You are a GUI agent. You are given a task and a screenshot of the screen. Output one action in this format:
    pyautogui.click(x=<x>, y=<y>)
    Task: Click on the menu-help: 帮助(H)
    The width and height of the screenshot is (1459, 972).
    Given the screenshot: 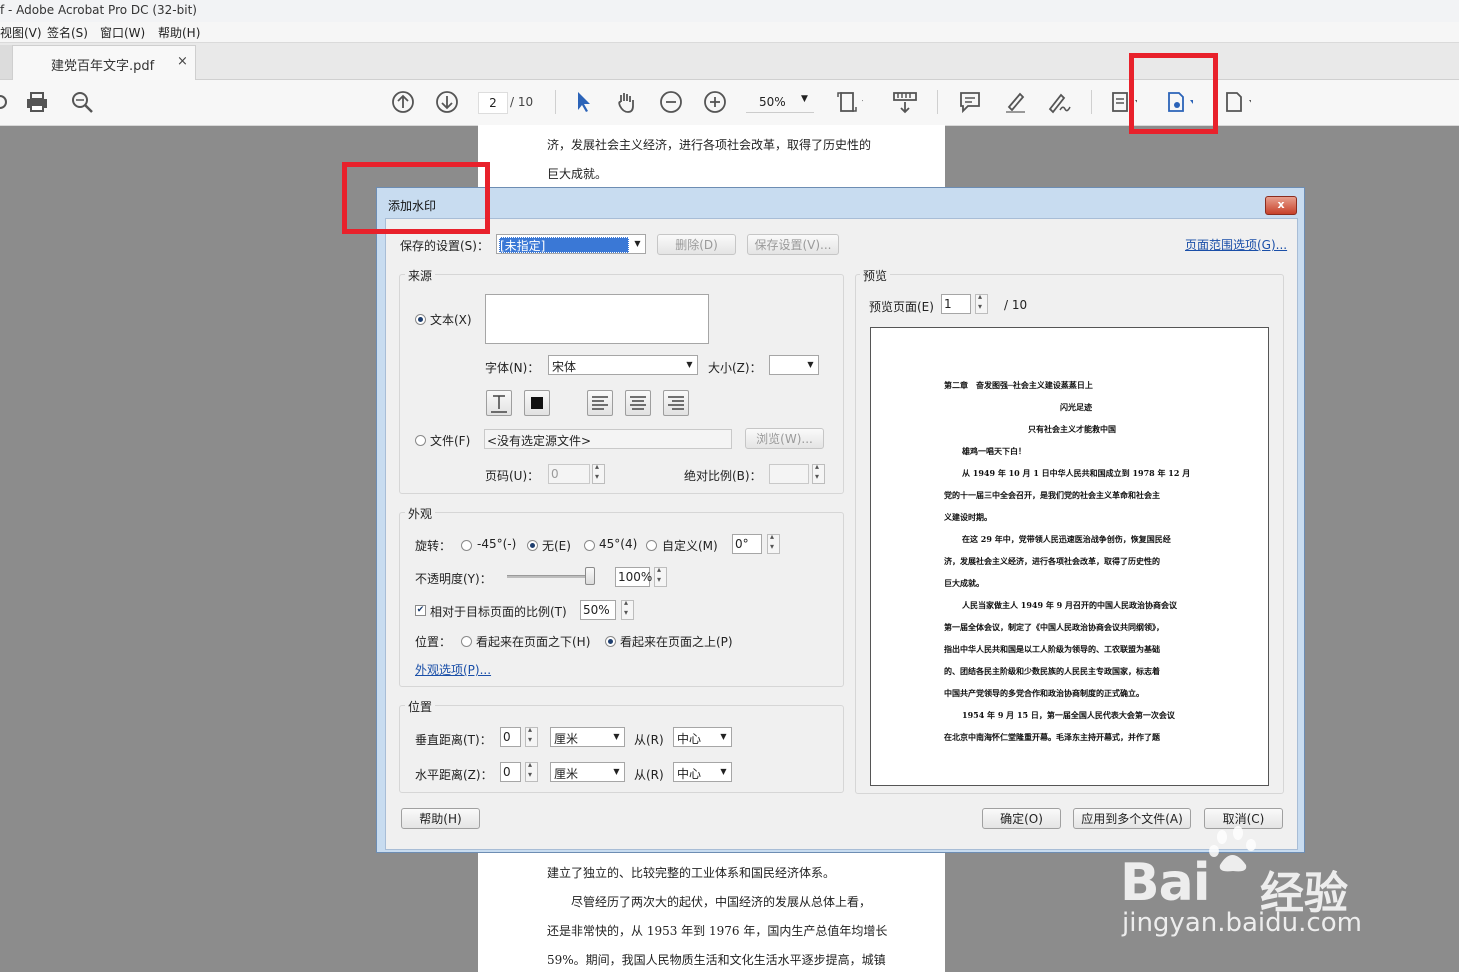 What is the action you would take?
    pyautogui.click(x=179, y=32)
    